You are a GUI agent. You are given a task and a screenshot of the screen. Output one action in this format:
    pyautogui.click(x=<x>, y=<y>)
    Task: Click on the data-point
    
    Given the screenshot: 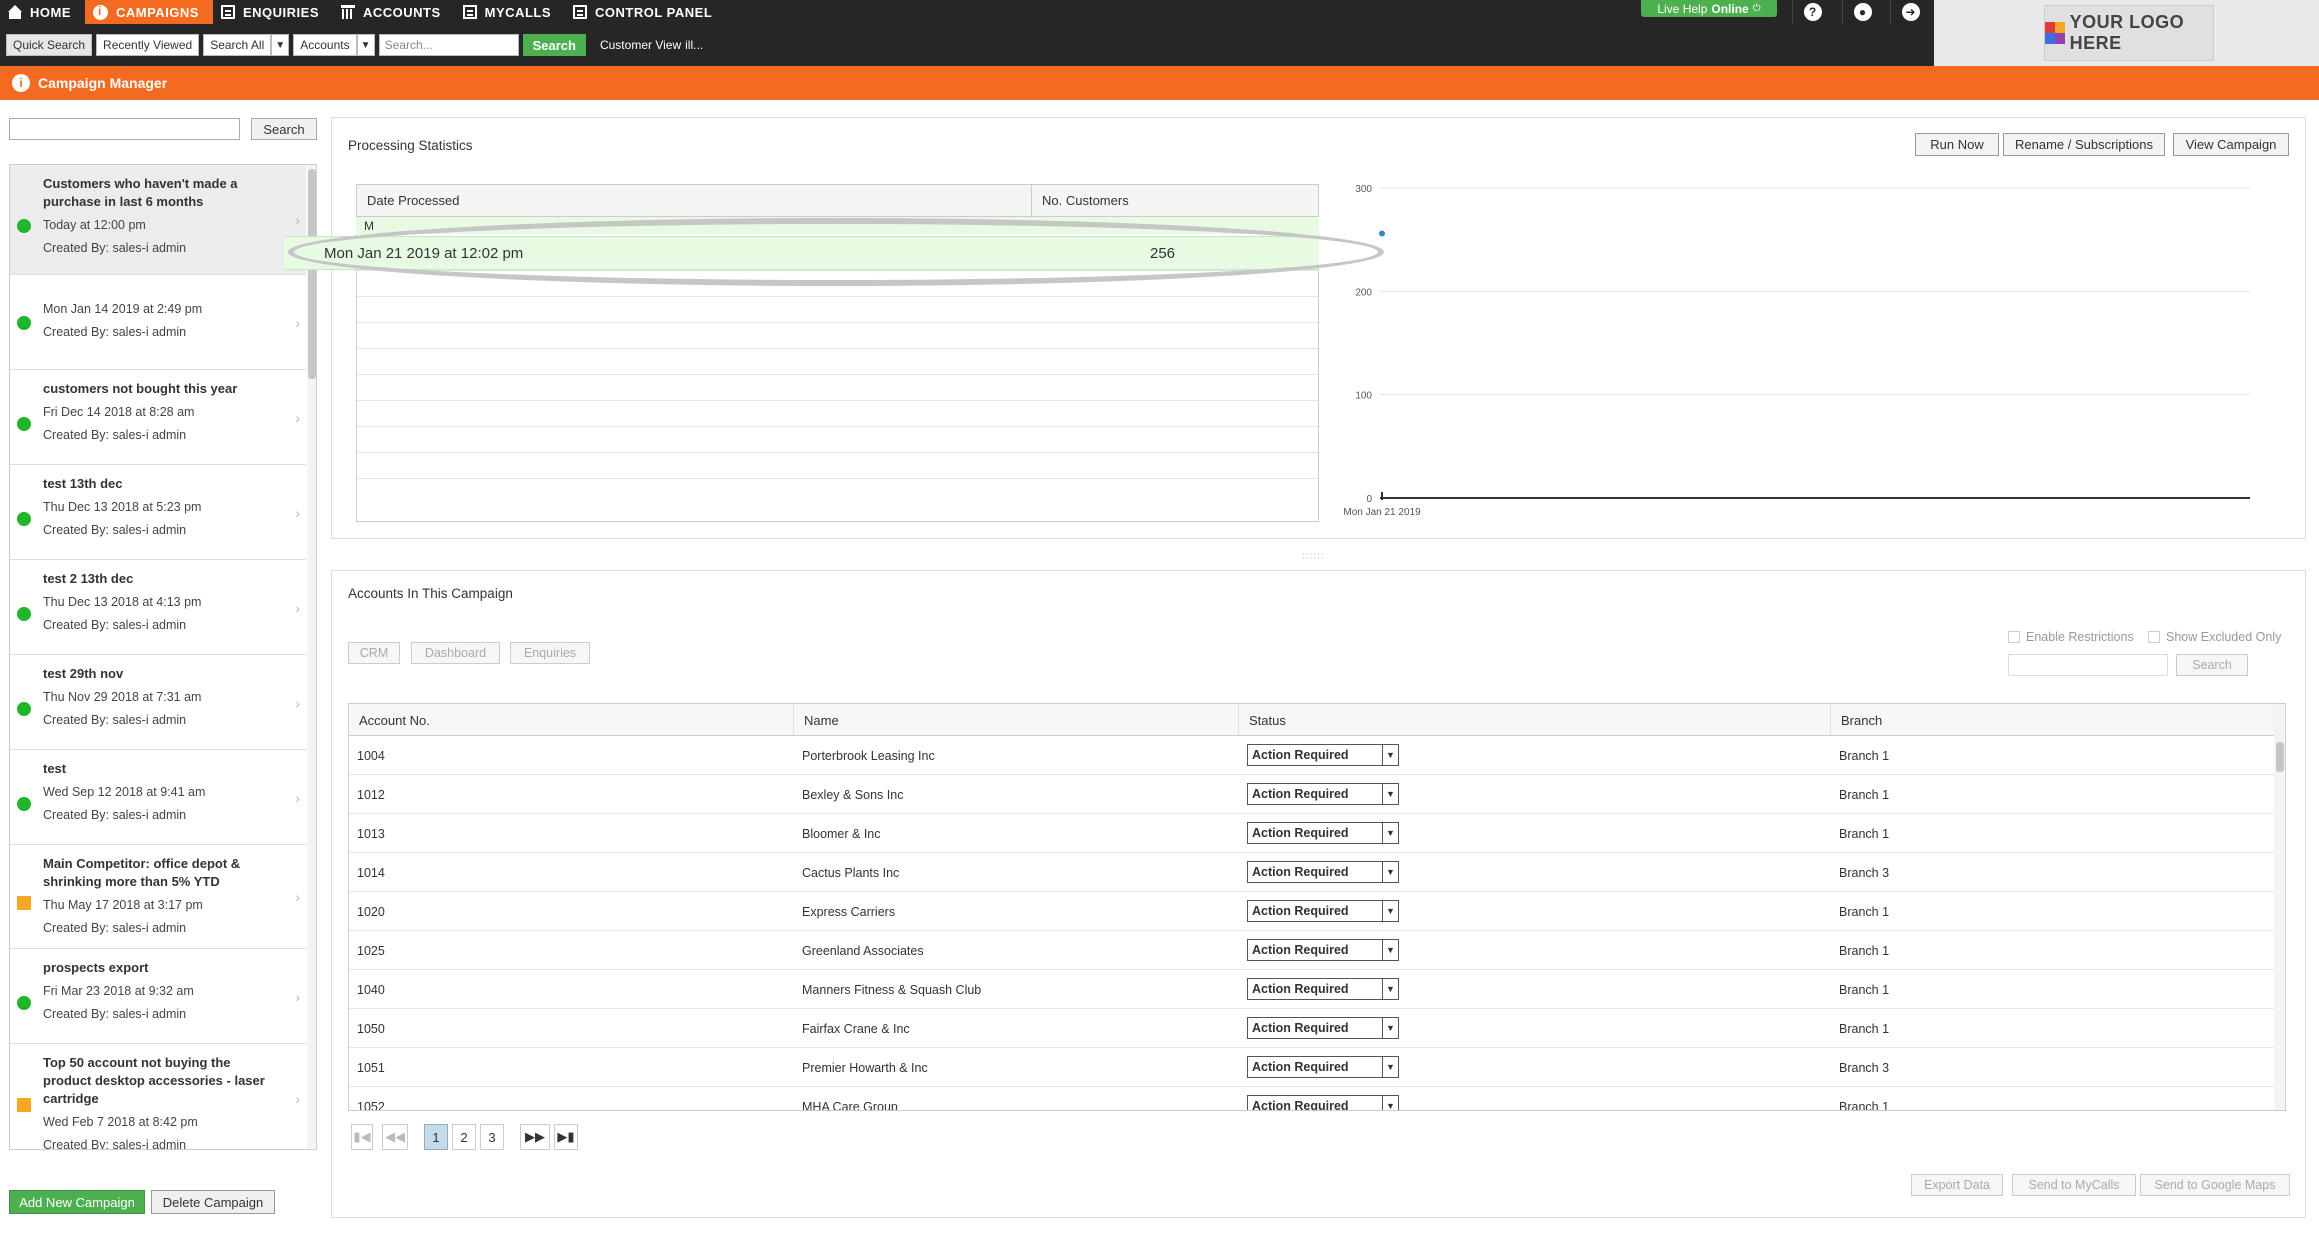 What is the action you would take?
    pyautogui.click(x=1382, y=233)
    